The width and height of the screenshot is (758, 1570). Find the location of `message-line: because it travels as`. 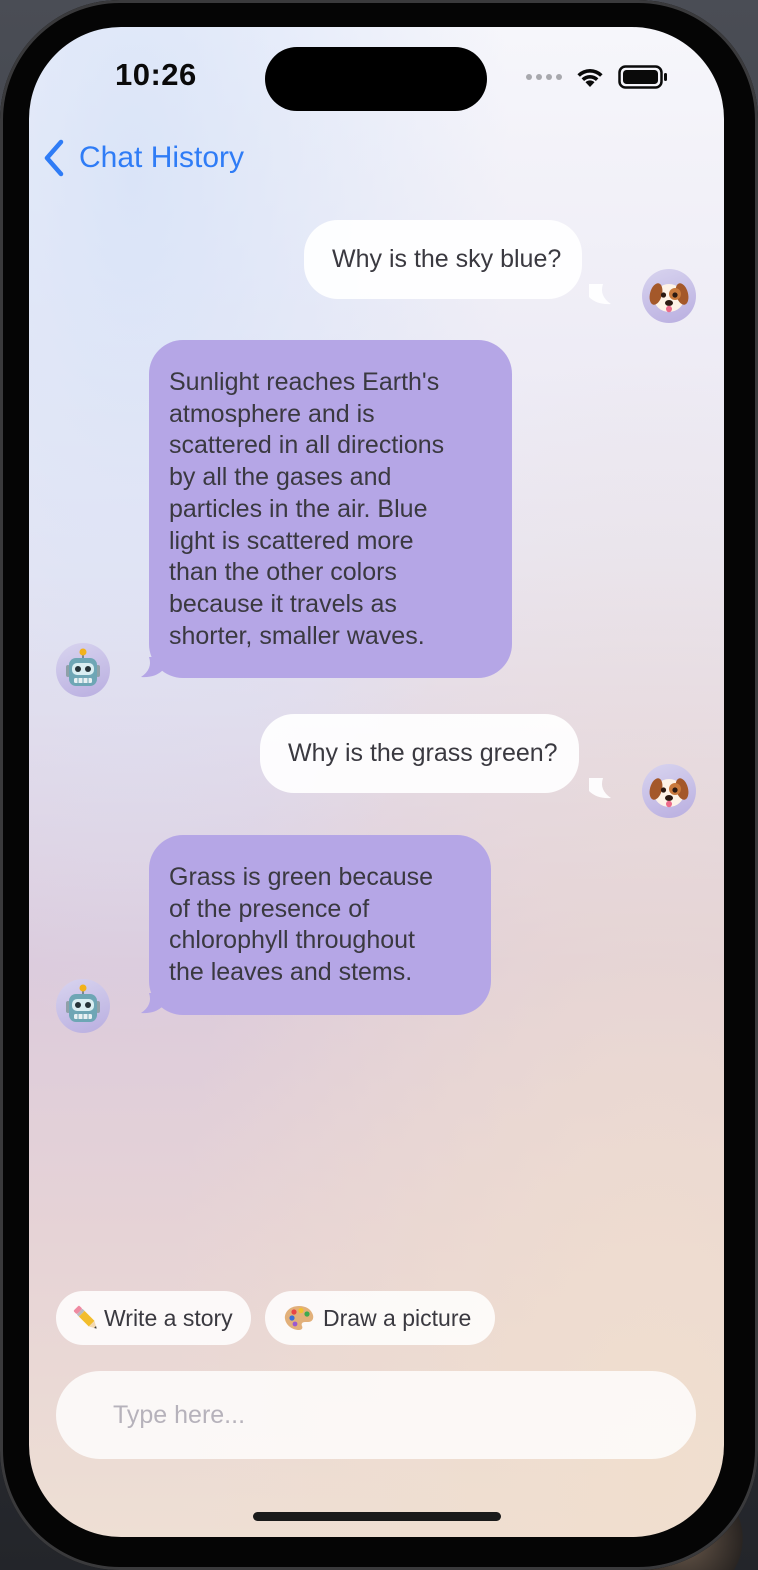

message-line: because it travels as is located at coordinates (283, 603).